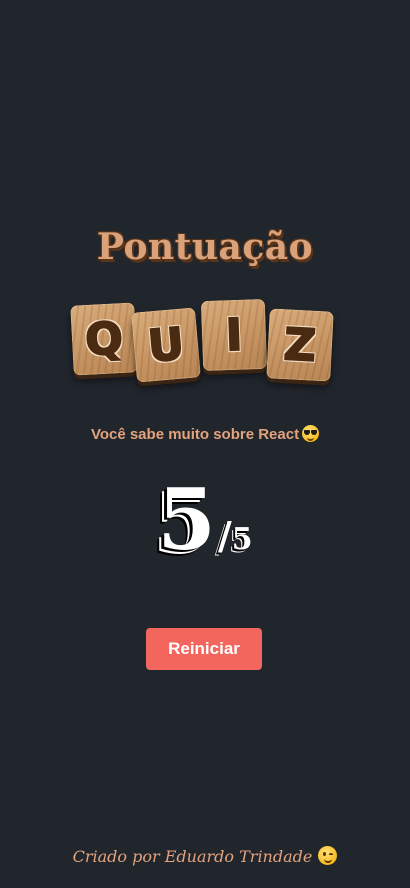  What do you see at coordinates (192, 856) in the screenshot?
I see `footer-credit-text: Criado por Eduardo Trindade` at bounding box center [192, 856].